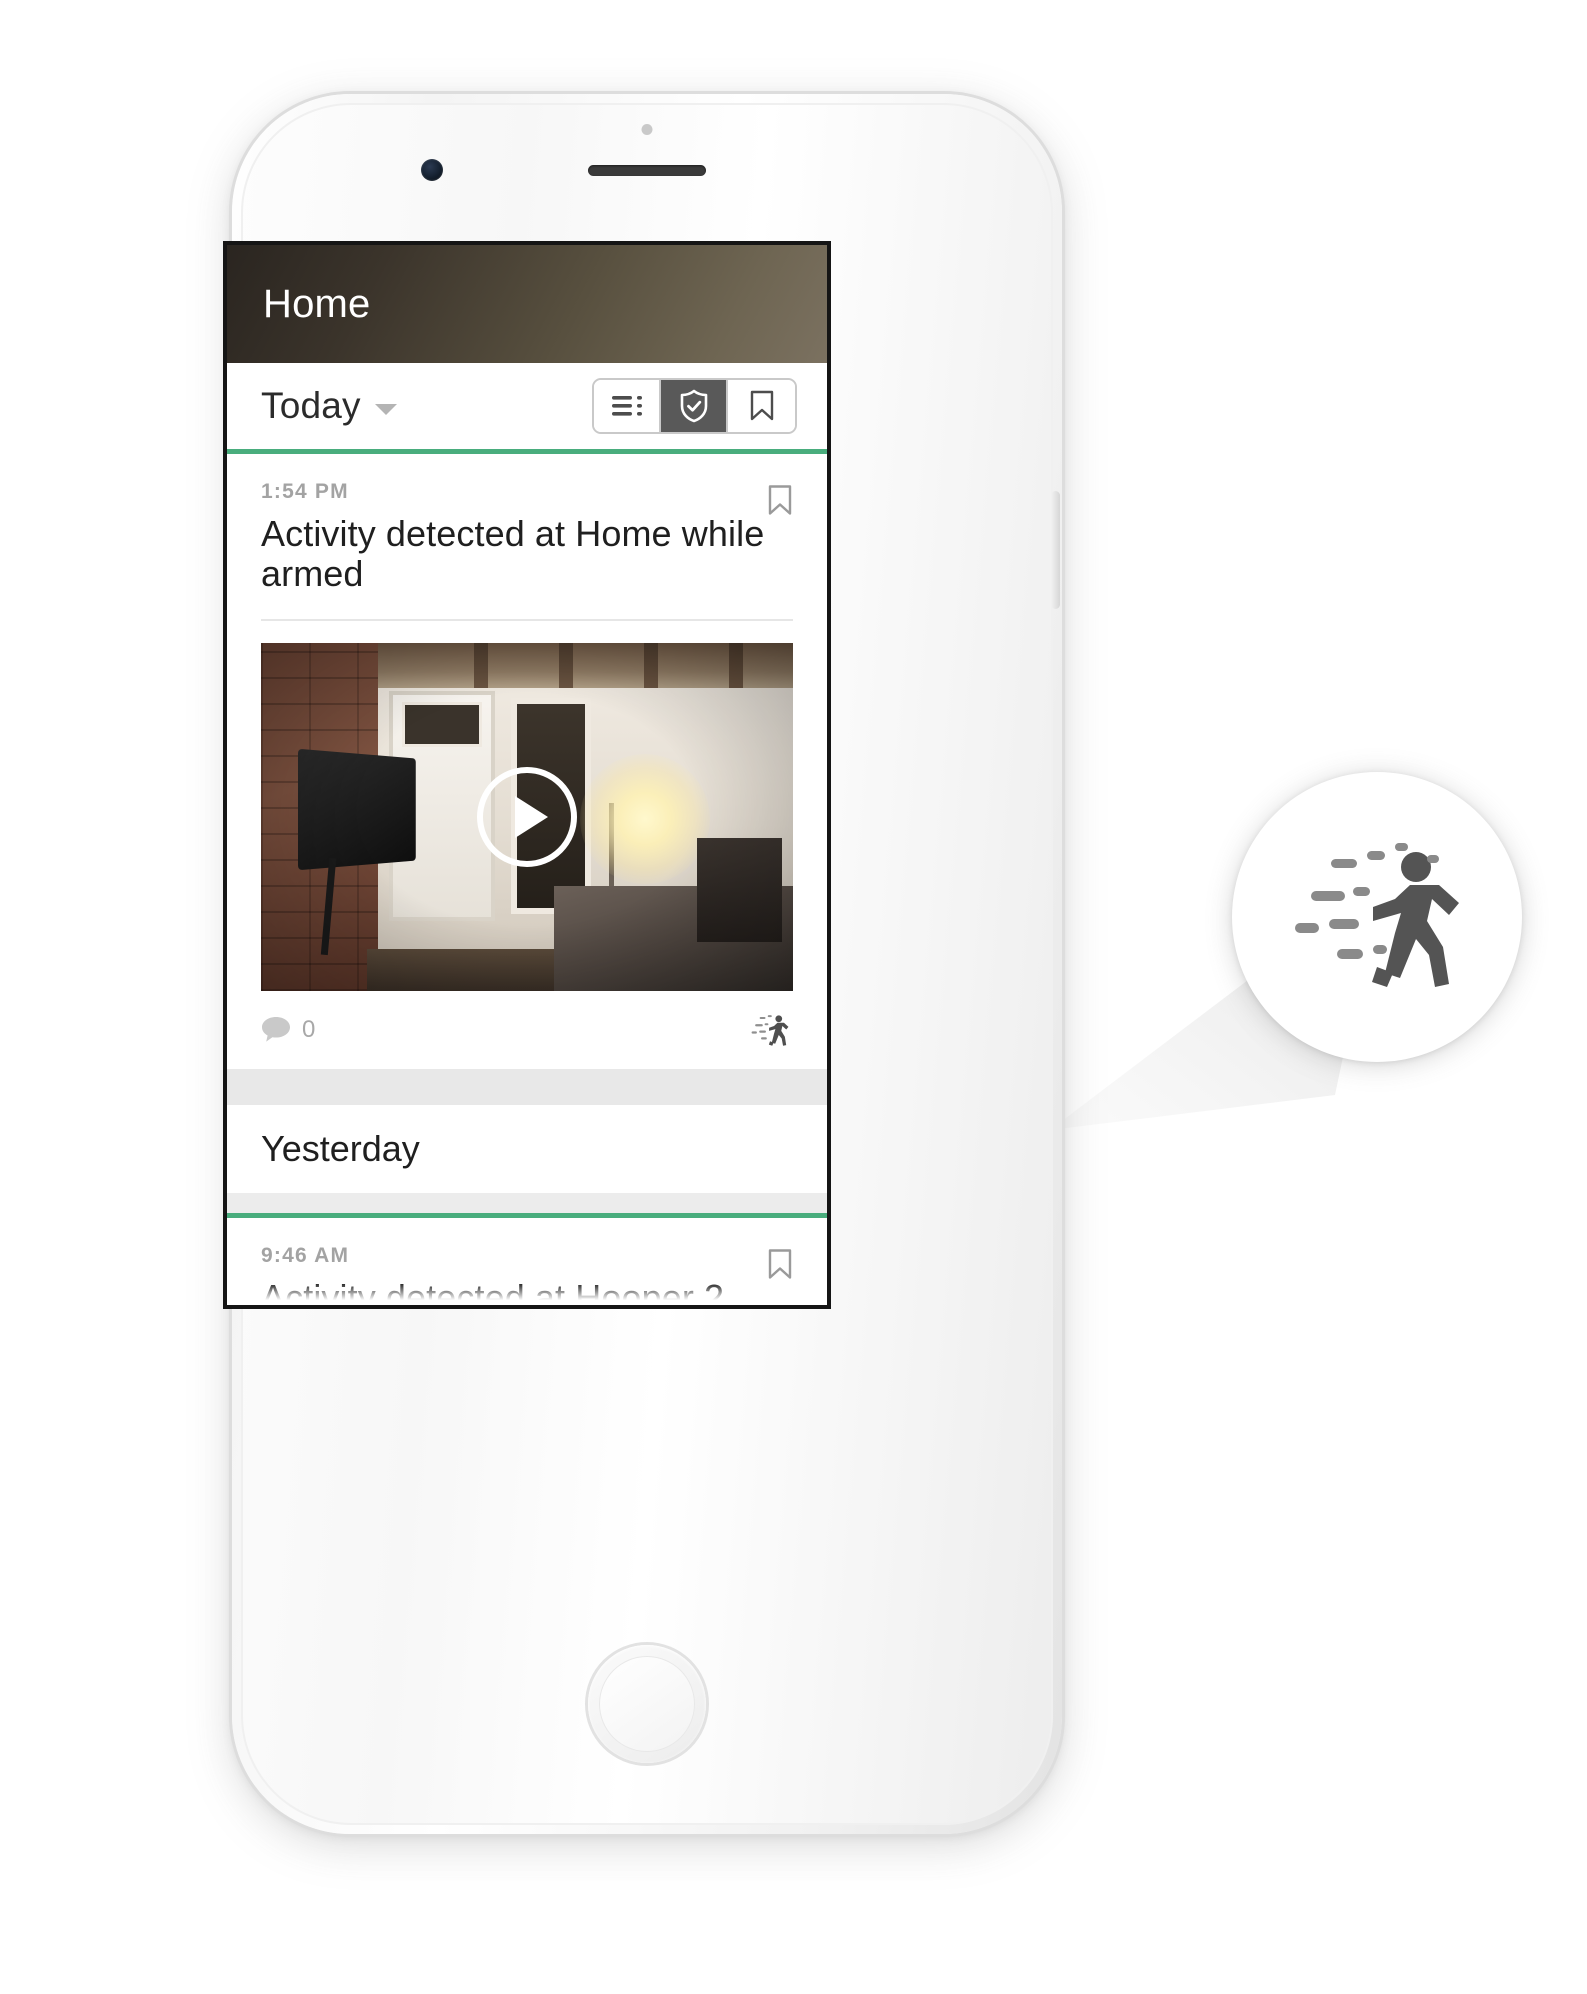  I want to click on comment-count: 0, so click(309, 1029).